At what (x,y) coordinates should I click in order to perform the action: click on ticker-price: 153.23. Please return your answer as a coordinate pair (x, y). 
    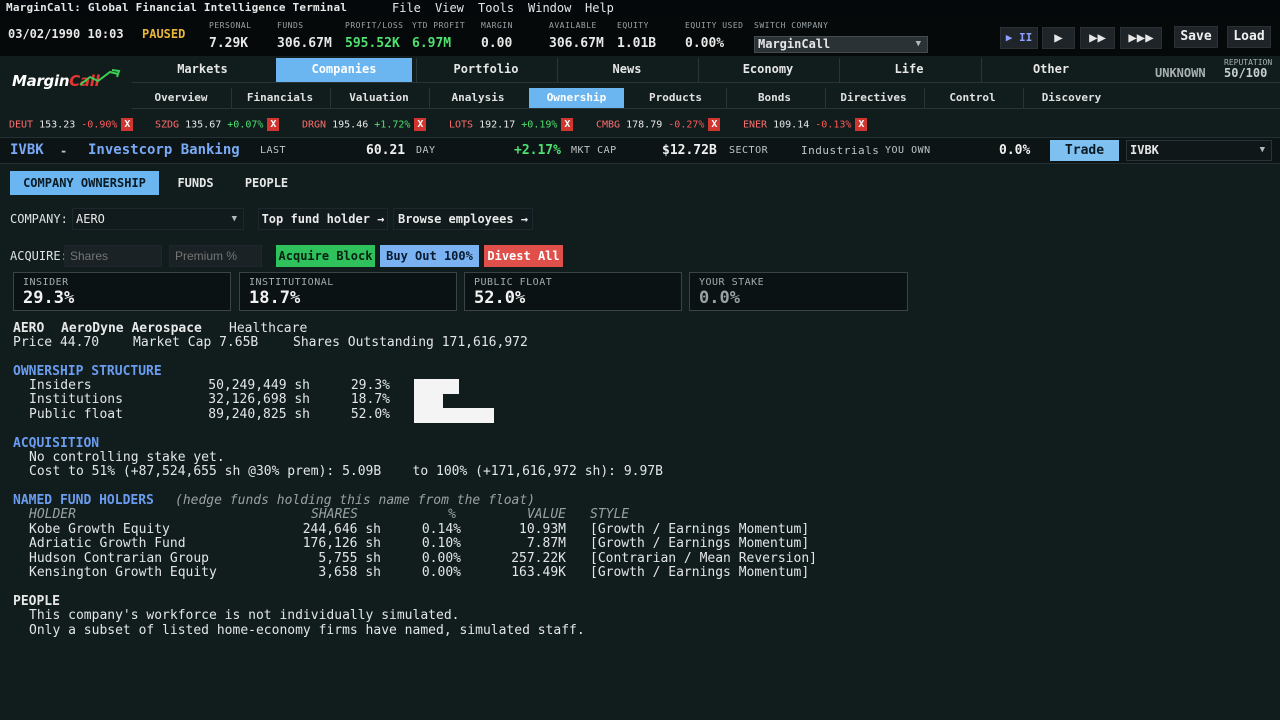
    Looking at the image, I should click on (57, 125).